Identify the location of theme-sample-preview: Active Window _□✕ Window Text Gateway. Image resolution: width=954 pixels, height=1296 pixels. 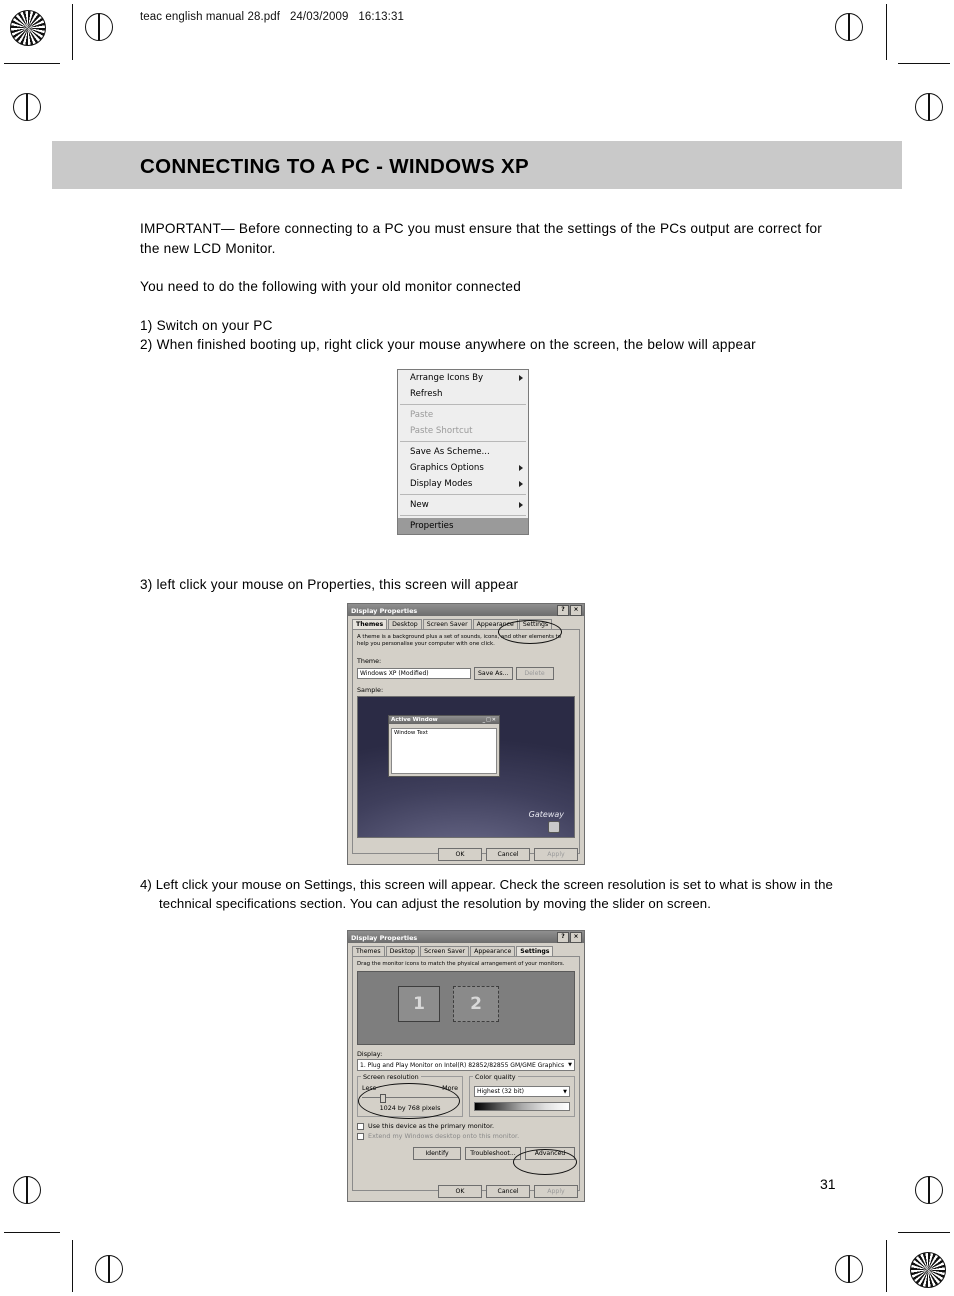
(466, 767).